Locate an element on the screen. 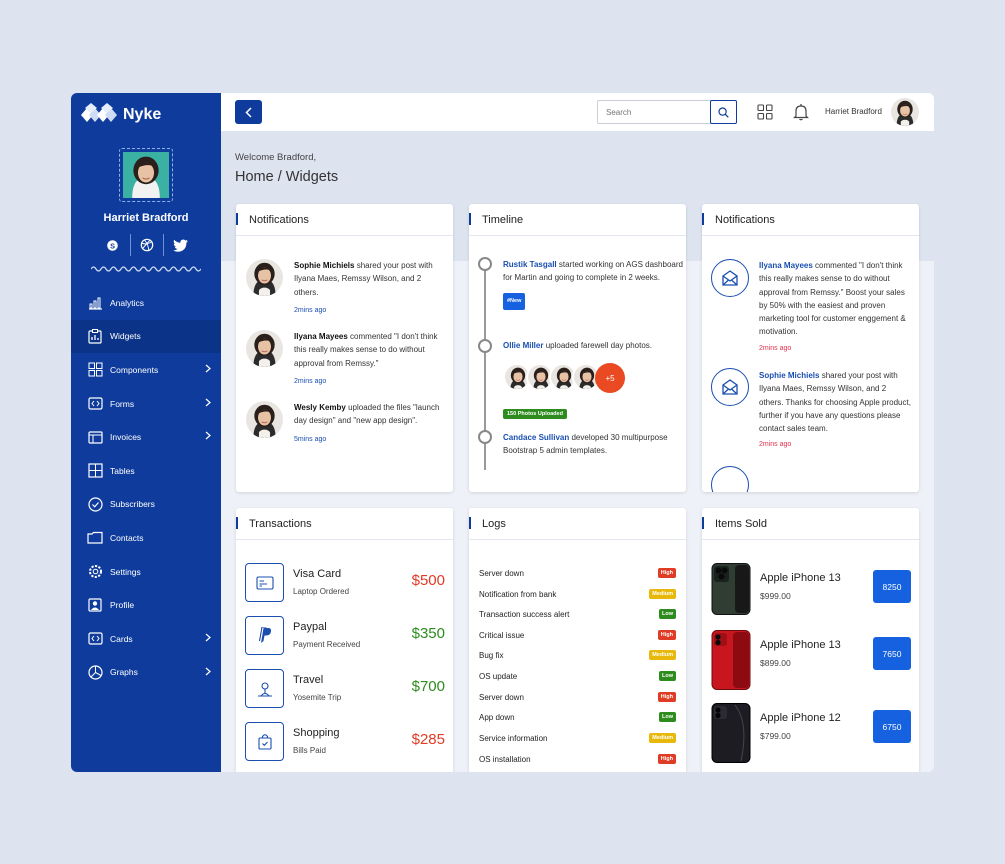  timeline-user: Rustik Tasgall is located at coordinates (530, 264).